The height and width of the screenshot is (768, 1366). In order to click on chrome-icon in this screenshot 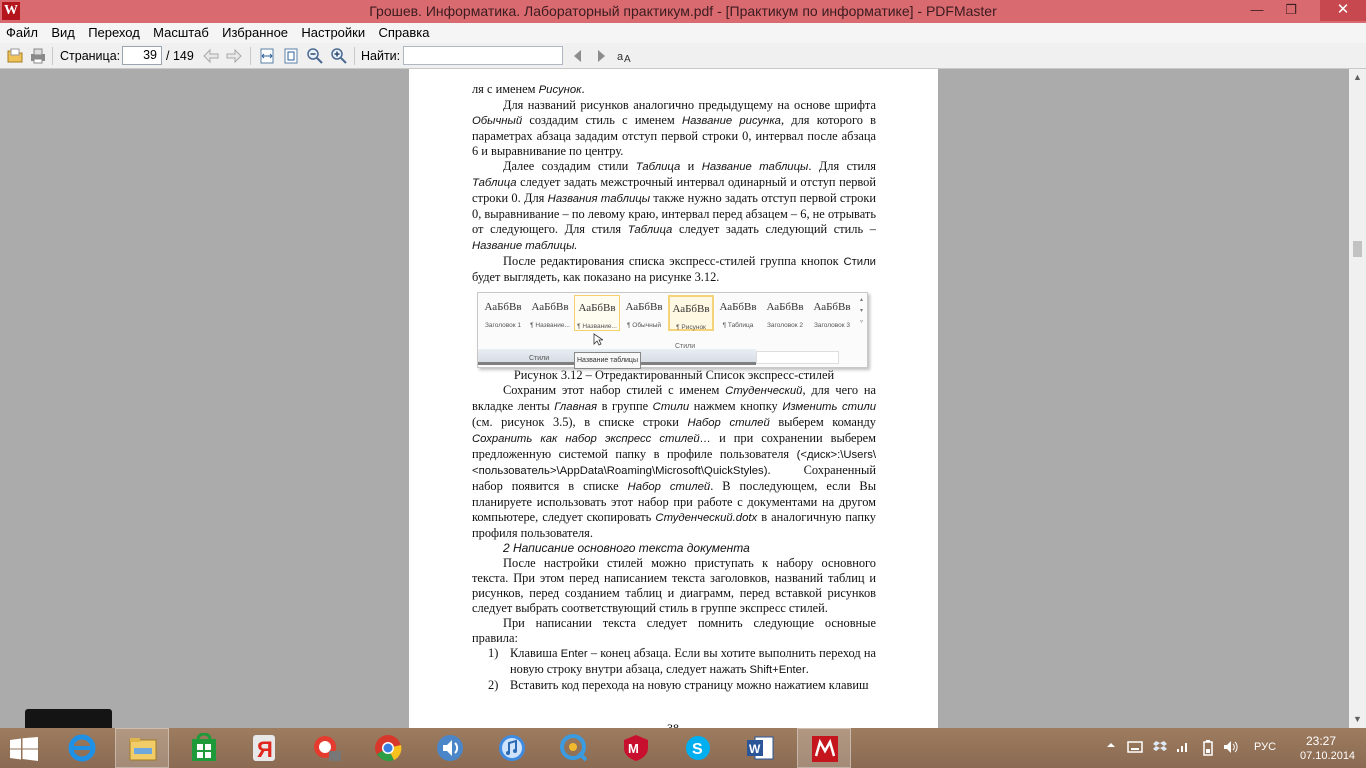, I will do `click(388, 748)`.